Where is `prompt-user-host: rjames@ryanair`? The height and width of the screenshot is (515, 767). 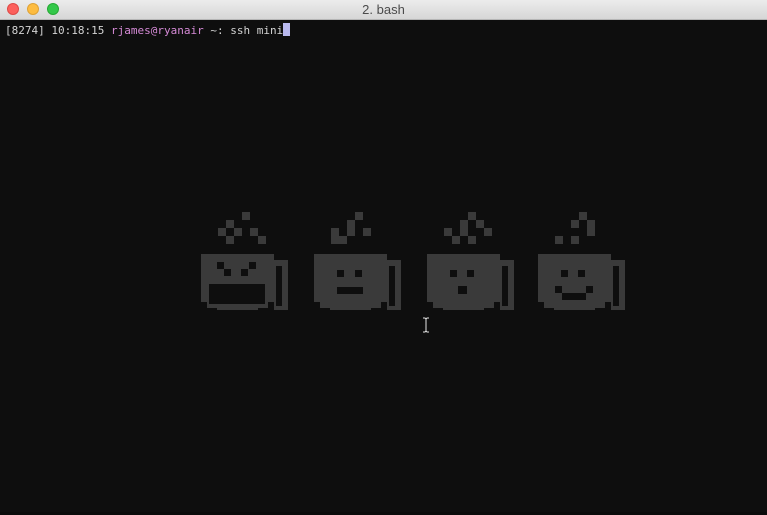 prompt-user-host: rjames@ryanair is located at coordinates (157, 30).